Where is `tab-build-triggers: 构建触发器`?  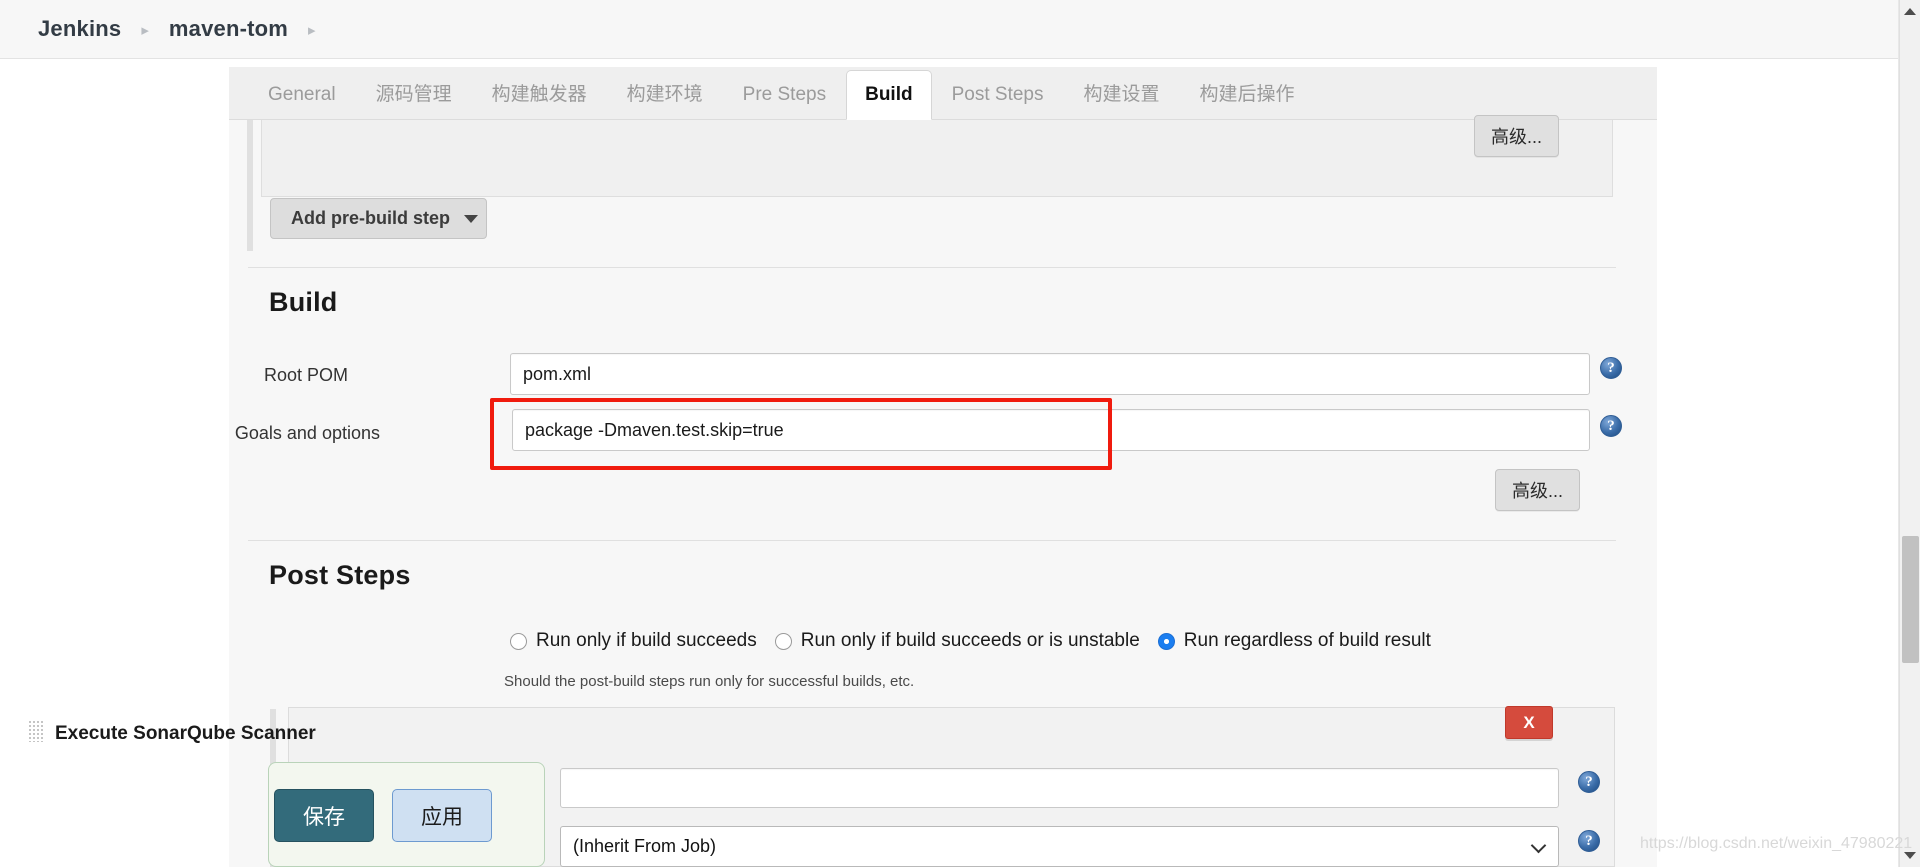
tab-build-triggers: 构建触发器 is located at coordinates (539, 102).